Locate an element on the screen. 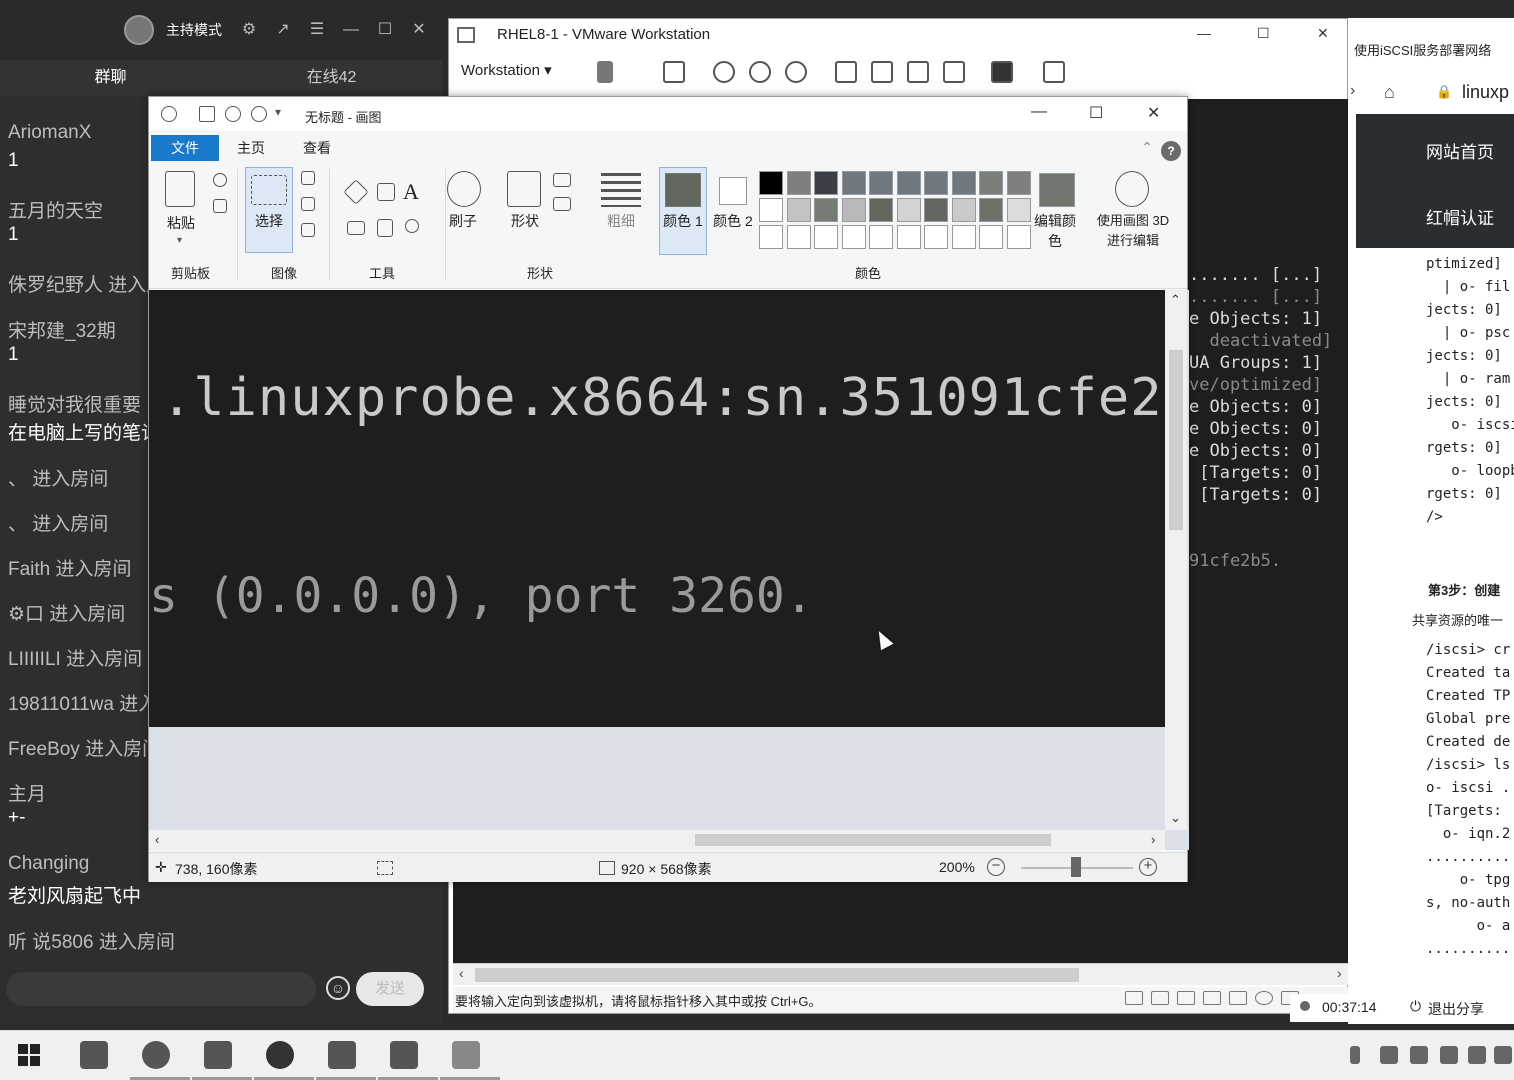 The height and width of the screenshot is (1080, 1514). network-icon is located at coordinates (1186, 998).